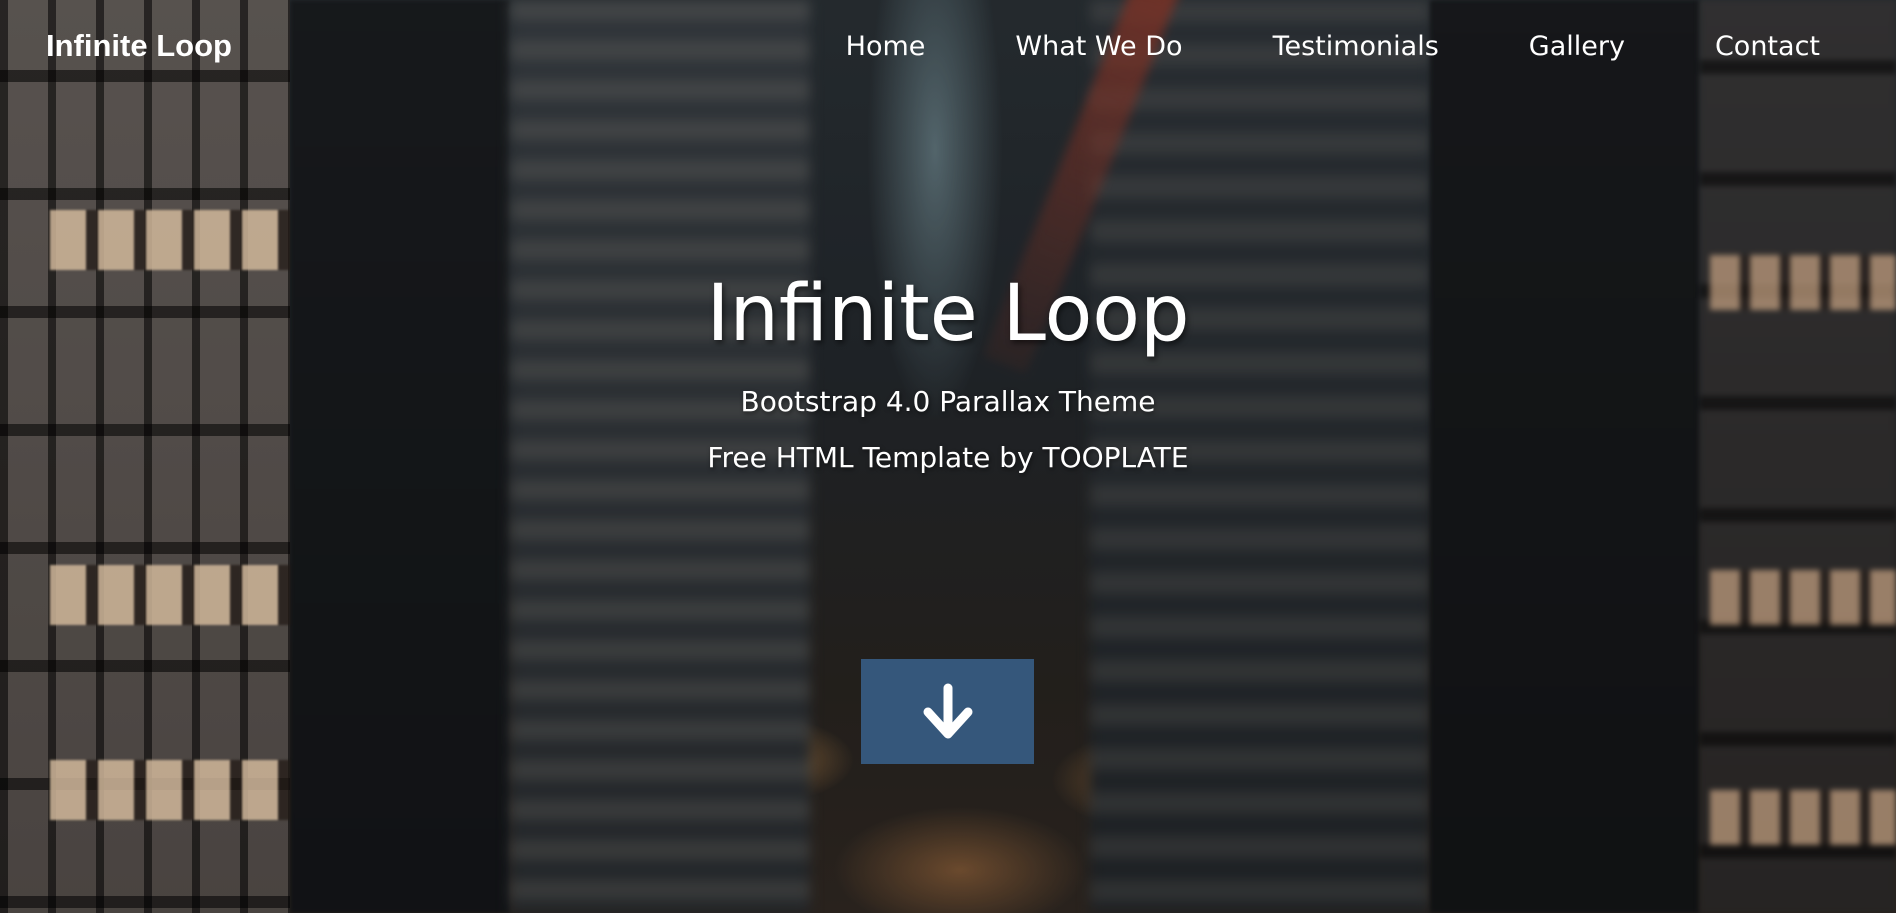  I want to click on nav-item-gallery: Gallery, so click(1532, 46).